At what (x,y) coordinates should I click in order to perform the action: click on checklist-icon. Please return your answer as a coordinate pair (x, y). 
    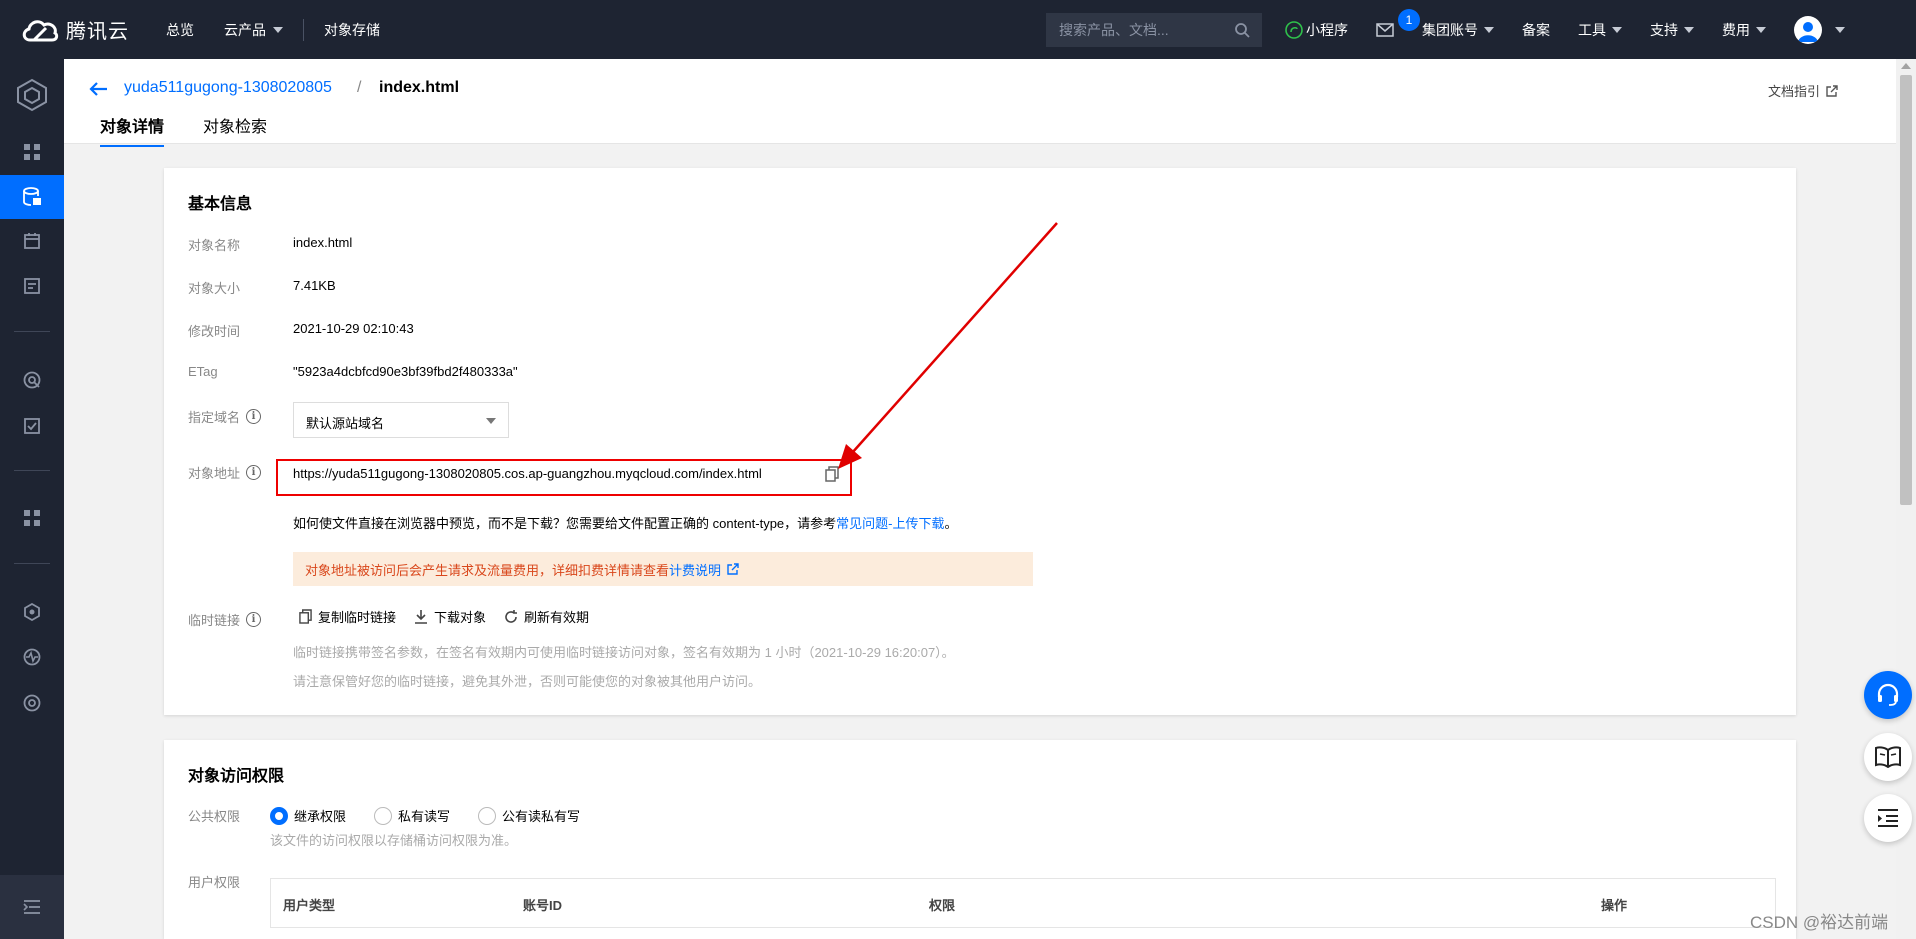
    Looking at the image, I should click on (32, 426).